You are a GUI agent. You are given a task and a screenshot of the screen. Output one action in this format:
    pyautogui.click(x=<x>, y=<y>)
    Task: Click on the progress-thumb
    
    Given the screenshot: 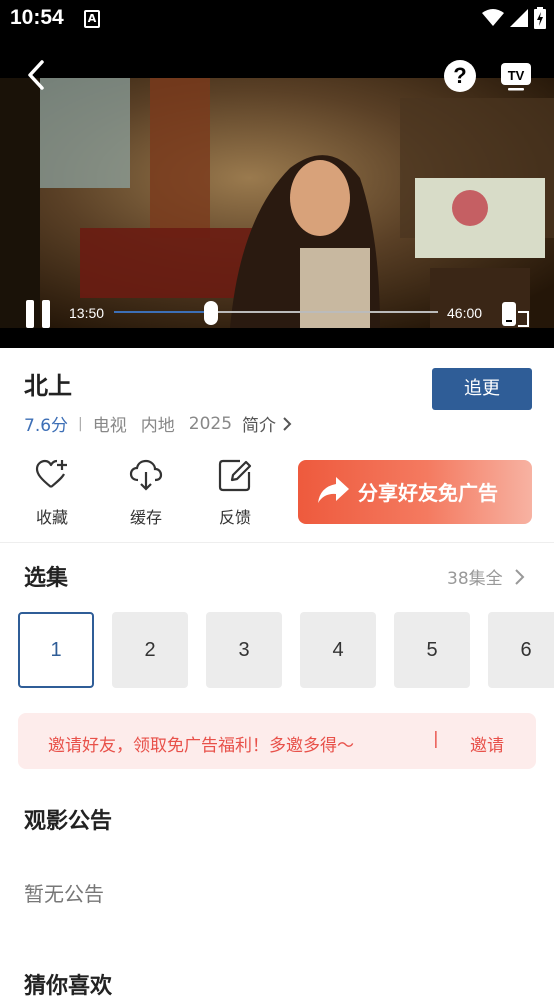 What is the action you would take?
    pyautogui.click(x=211, y=313)
    